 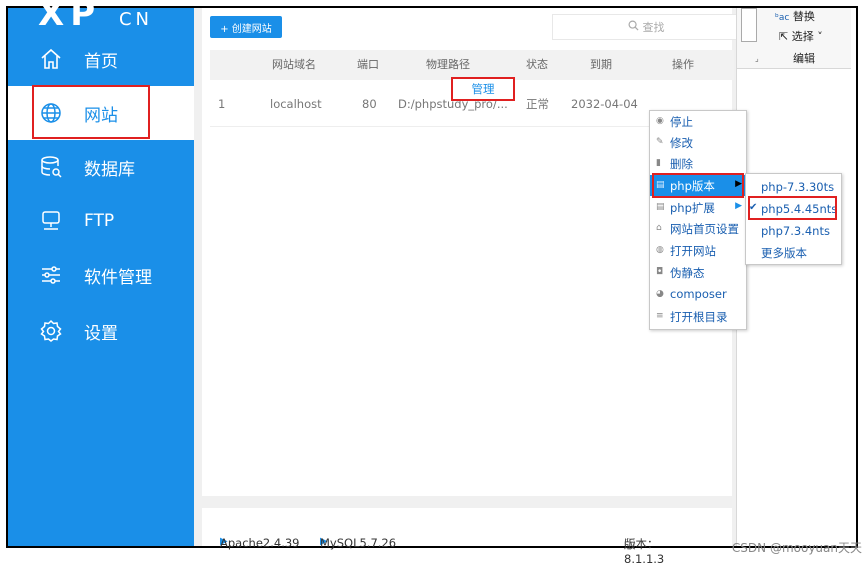 I want to click on sidebar-item-settings: 设置, so click(x=101, y=331).